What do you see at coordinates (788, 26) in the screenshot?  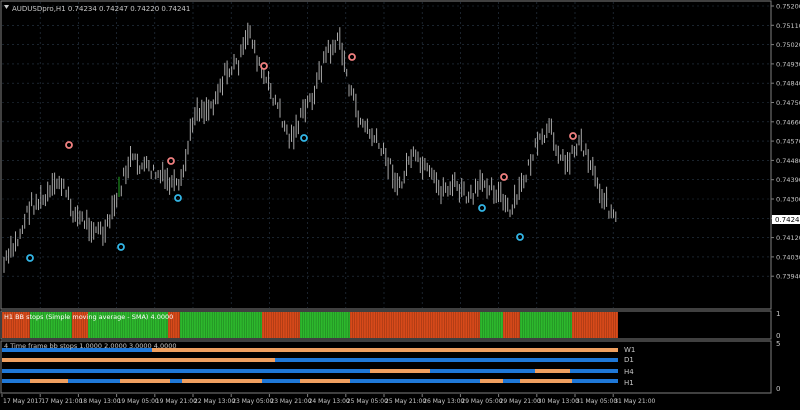 I see `price-label: 0.75110` at bounding box center [788, 26].